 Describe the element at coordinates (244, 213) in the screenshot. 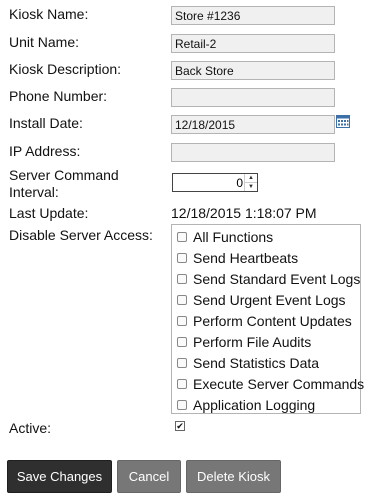

I see `last-update-value: 12/18/2015 1:18:07 PM` at that location.